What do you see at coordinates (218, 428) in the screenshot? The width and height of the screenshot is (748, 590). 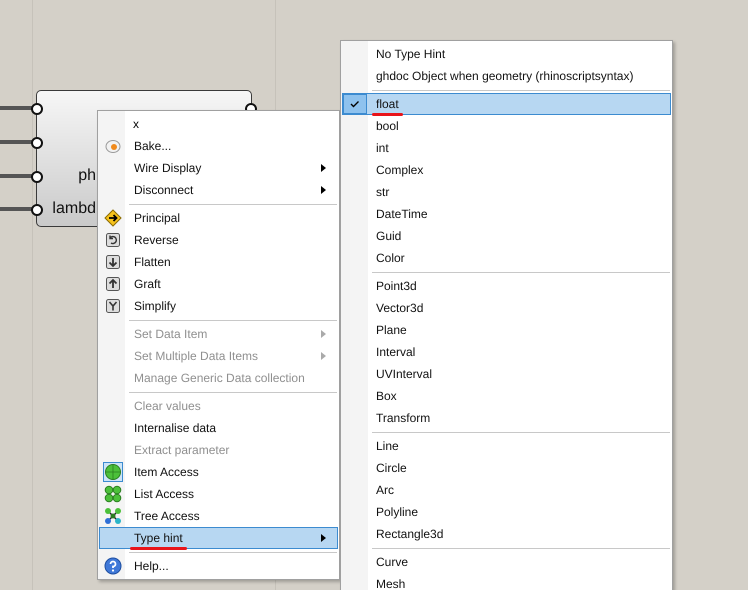 I see `menu-item: Internalise data` at bounding box center [218, 428].